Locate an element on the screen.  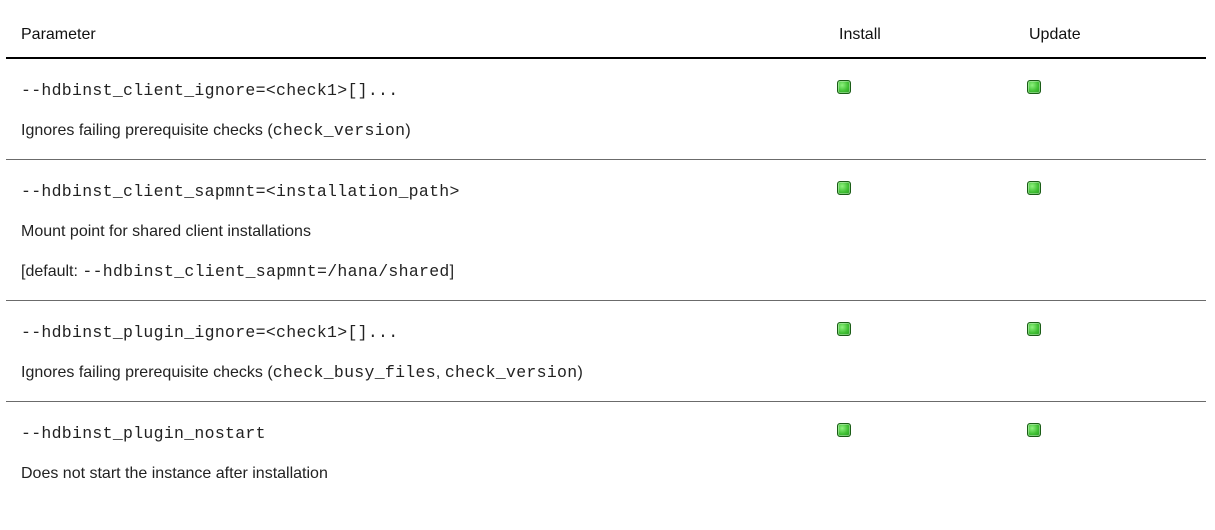
column-header-update: Update is located at coordinates (1110, 37).